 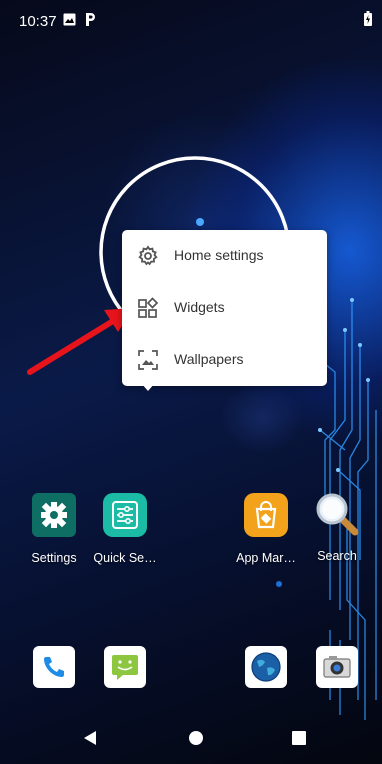 What do you see at coordinates (337, 556) in the screenshot?
I see `app-label: Search` at bounding box center [337, 556].